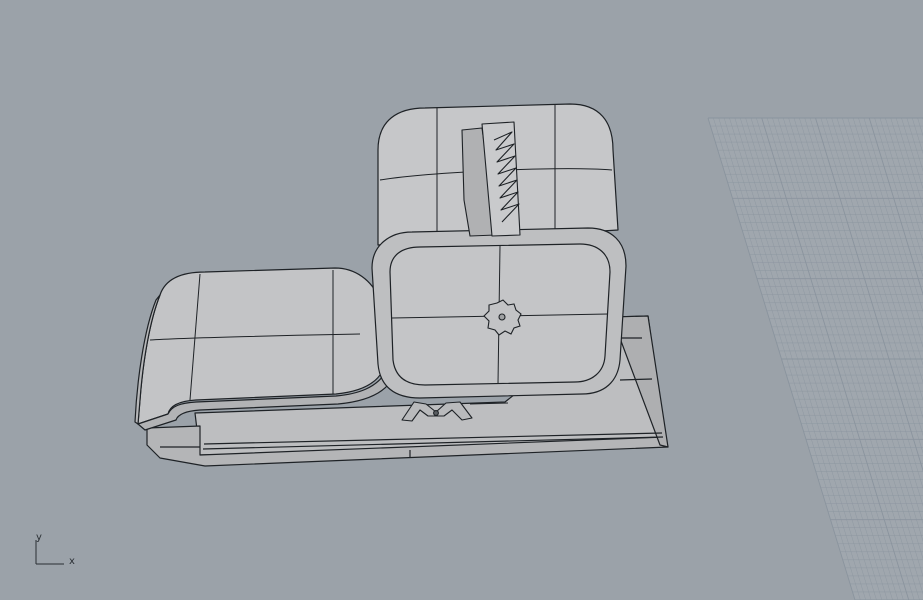 The image size is (923, 600). What do you see at coordinates (39, 537) in the screenshot?
I see `axis-y-label: y` at bounding box center [39, 537].